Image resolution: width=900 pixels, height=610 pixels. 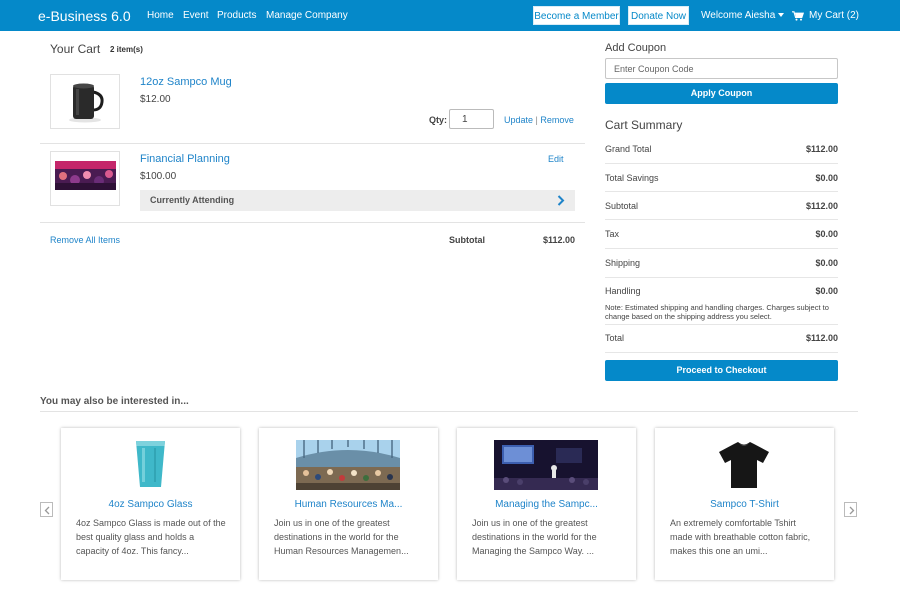 I want to click on summary-subtotal-label: Subtotal, so click(x=622, y=206).